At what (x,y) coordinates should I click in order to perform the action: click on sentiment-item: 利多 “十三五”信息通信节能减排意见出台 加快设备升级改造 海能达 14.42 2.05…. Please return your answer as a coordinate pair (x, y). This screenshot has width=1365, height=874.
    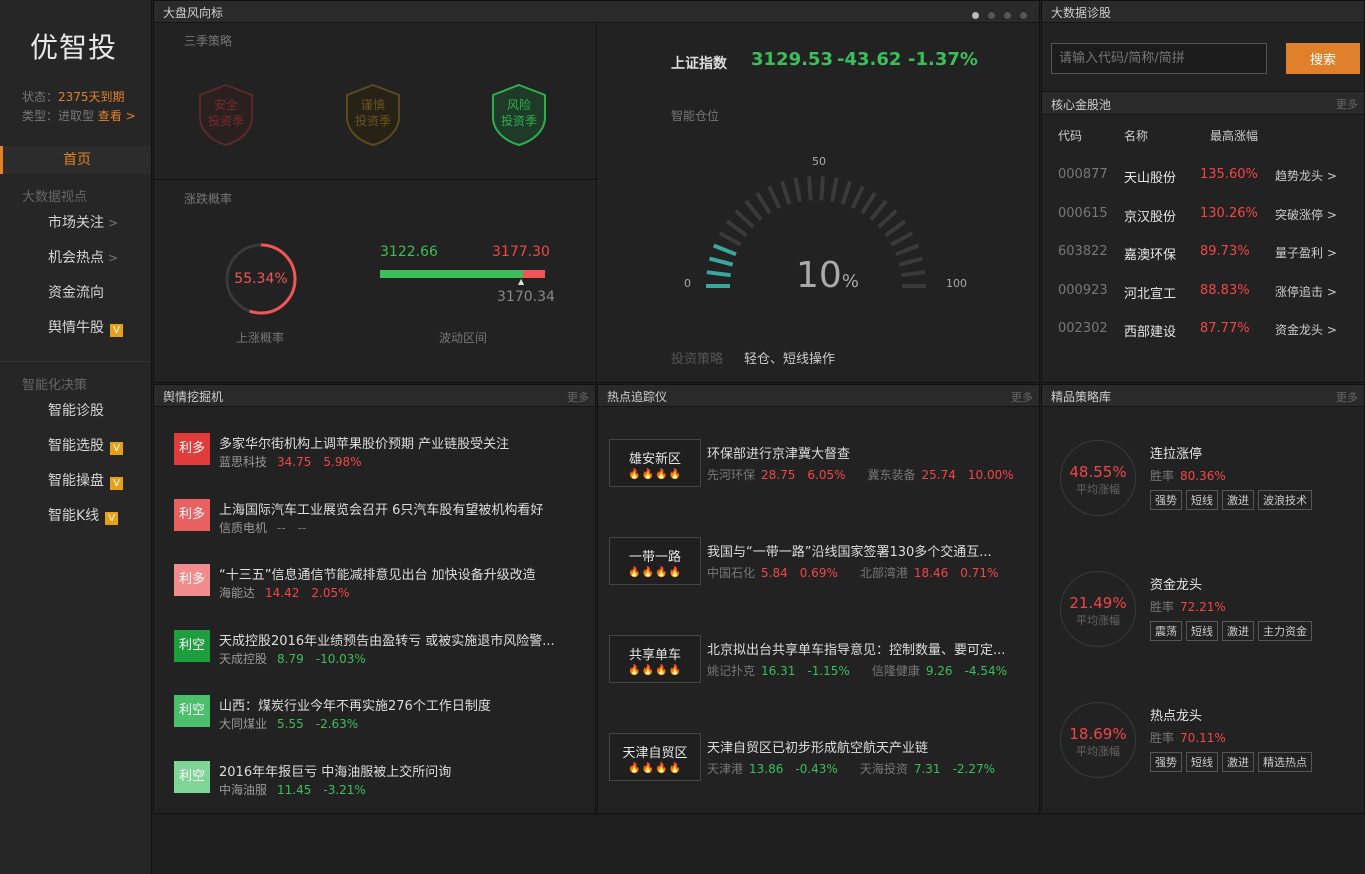
    Looking at the image, I should click on (374, 589).